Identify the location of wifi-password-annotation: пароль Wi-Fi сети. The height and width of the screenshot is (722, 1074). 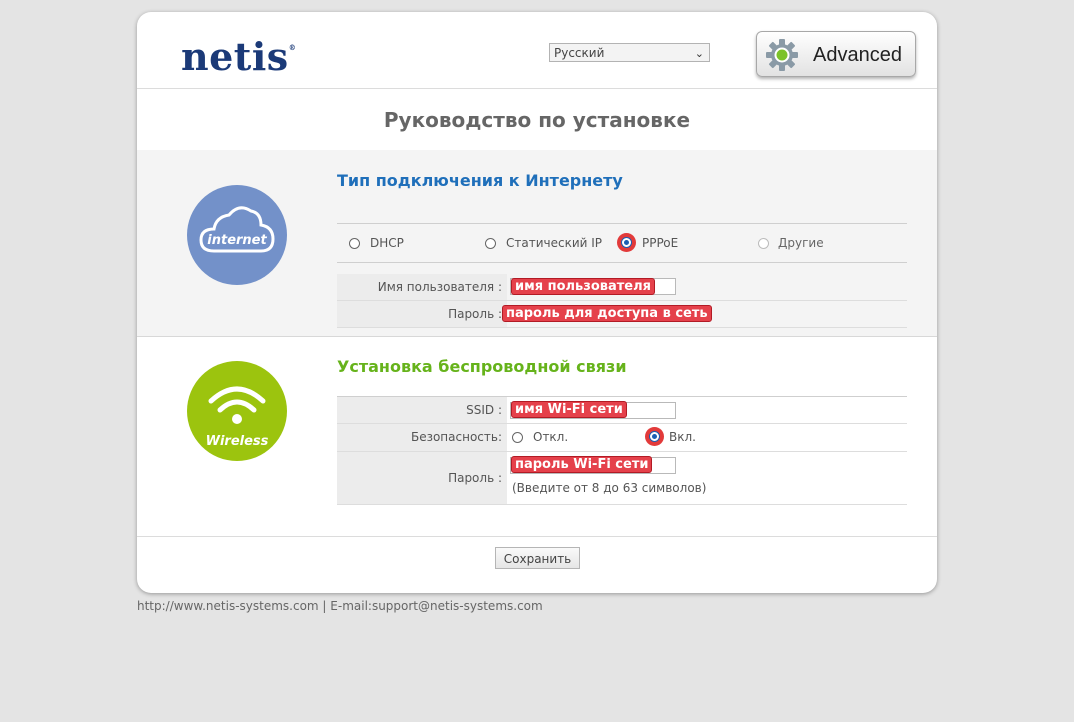
(582, 464).